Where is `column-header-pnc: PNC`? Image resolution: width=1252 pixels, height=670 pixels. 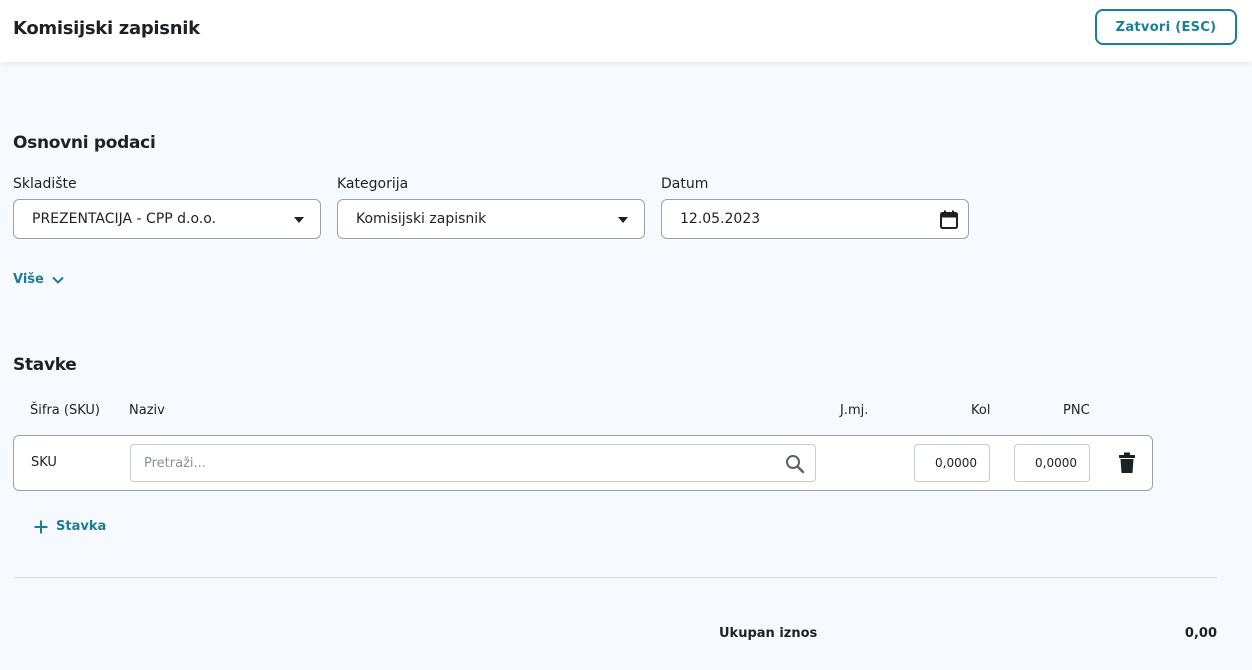 column-header-pnc: PNC is located at coordinates (1076, 410).